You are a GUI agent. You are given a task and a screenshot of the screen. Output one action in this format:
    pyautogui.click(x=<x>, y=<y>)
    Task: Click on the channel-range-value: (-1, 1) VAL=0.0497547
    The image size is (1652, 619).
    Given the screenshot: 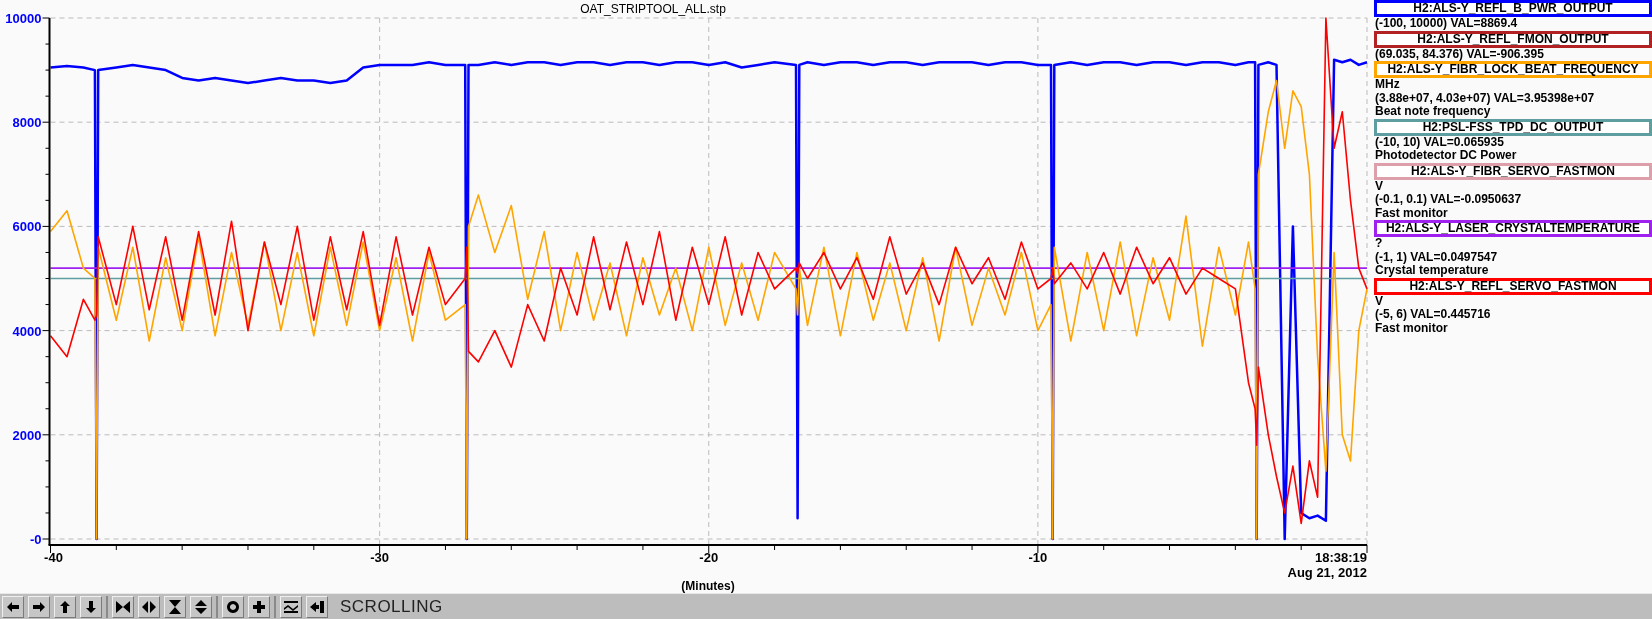 What is the action you would take?
    pyautogui.click(x=1436, y=257)
    